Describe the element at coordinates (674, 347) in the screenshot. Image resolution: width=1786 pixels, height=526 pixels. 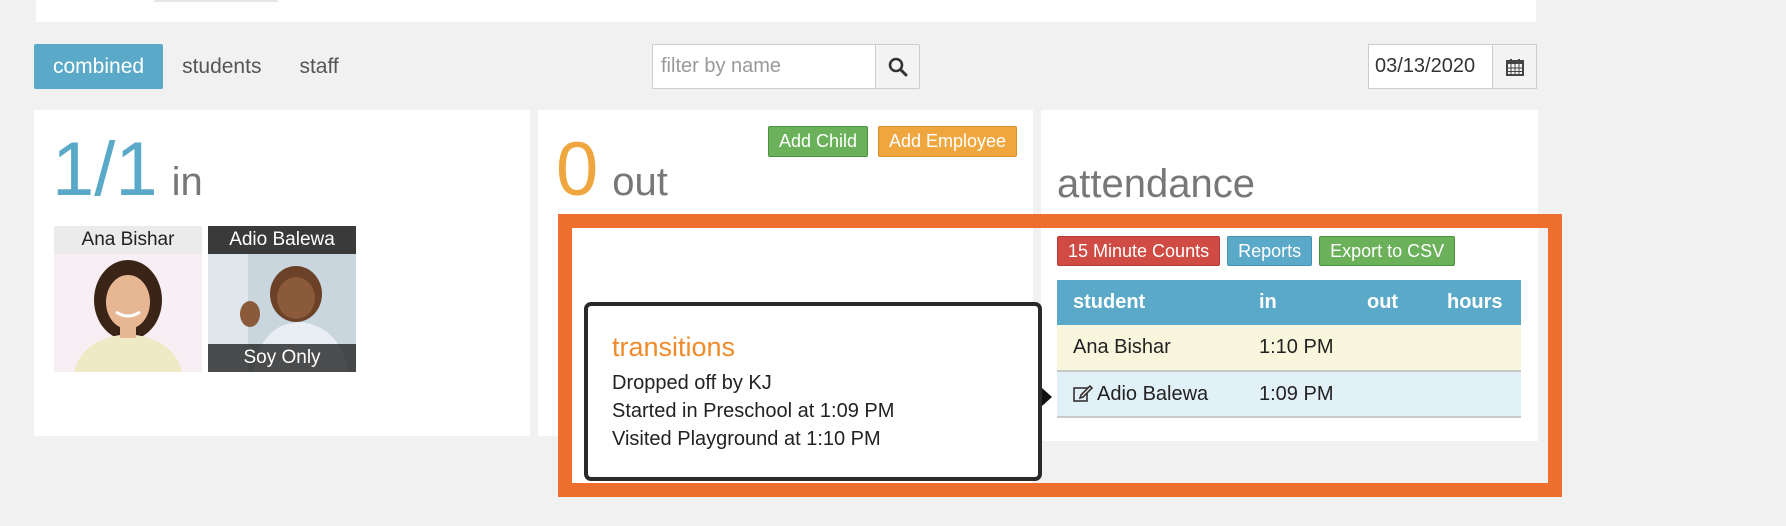
I see `popover-title: transitions` at that location.